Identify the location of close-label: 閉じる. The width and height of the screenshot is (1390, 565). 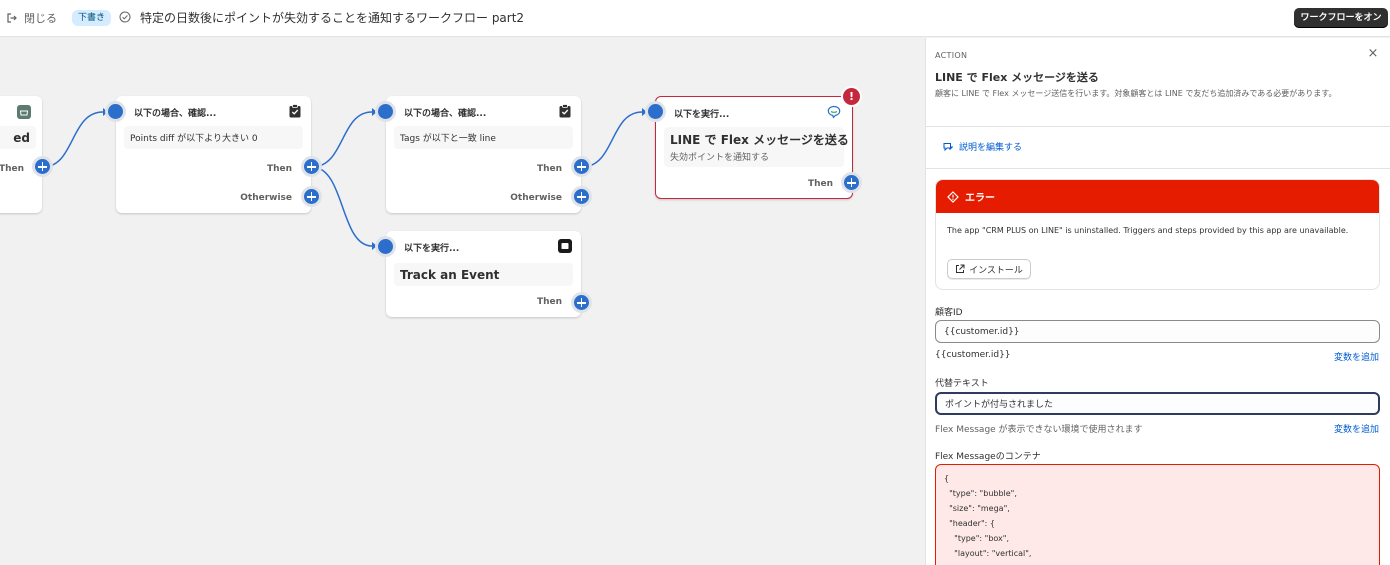
(40, 18).